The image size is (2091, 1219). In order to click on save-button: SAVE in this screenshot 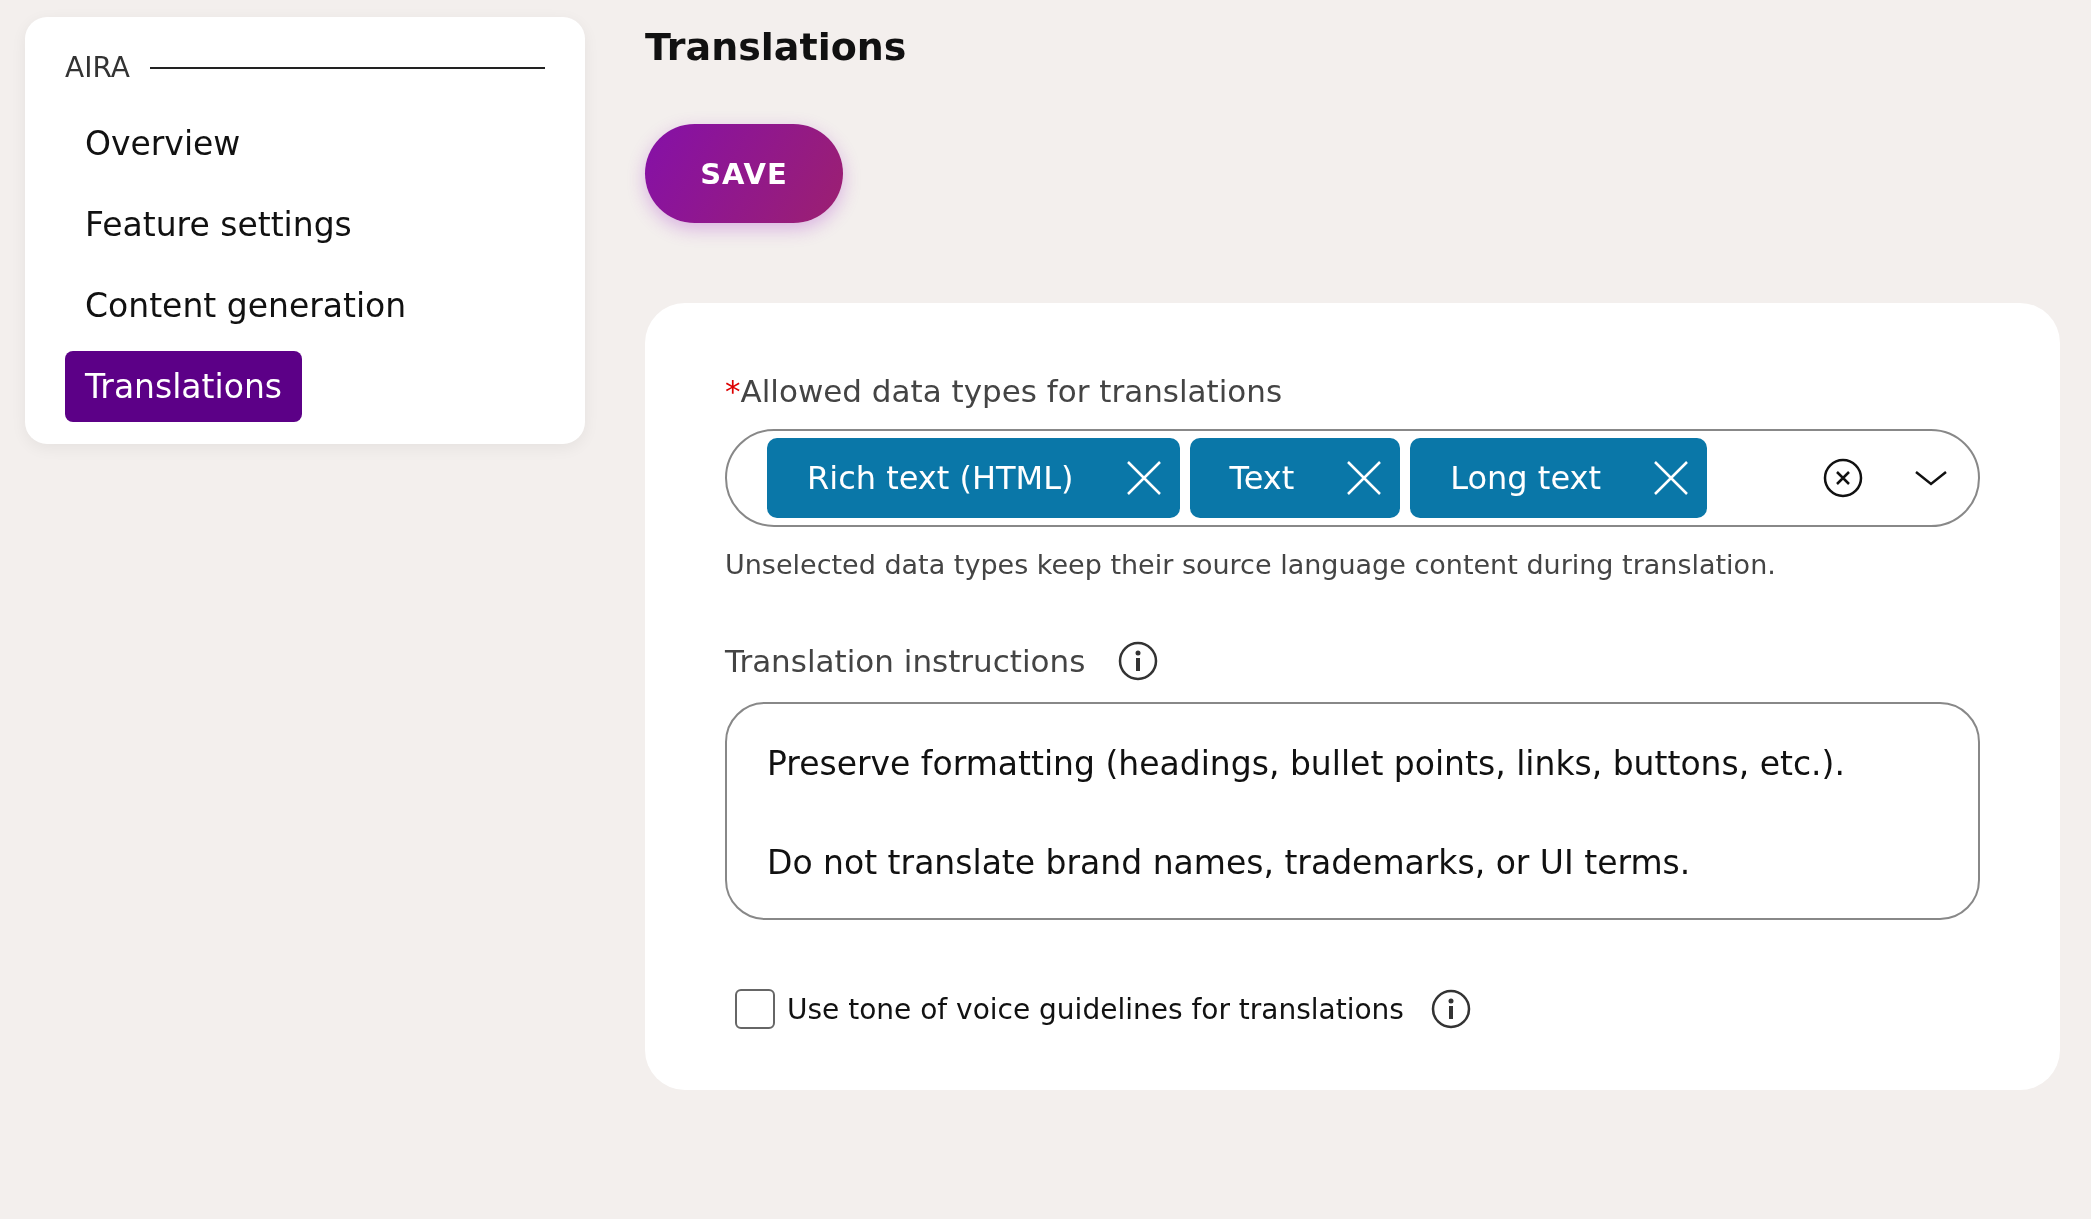, I will do `click(744, 173)`.